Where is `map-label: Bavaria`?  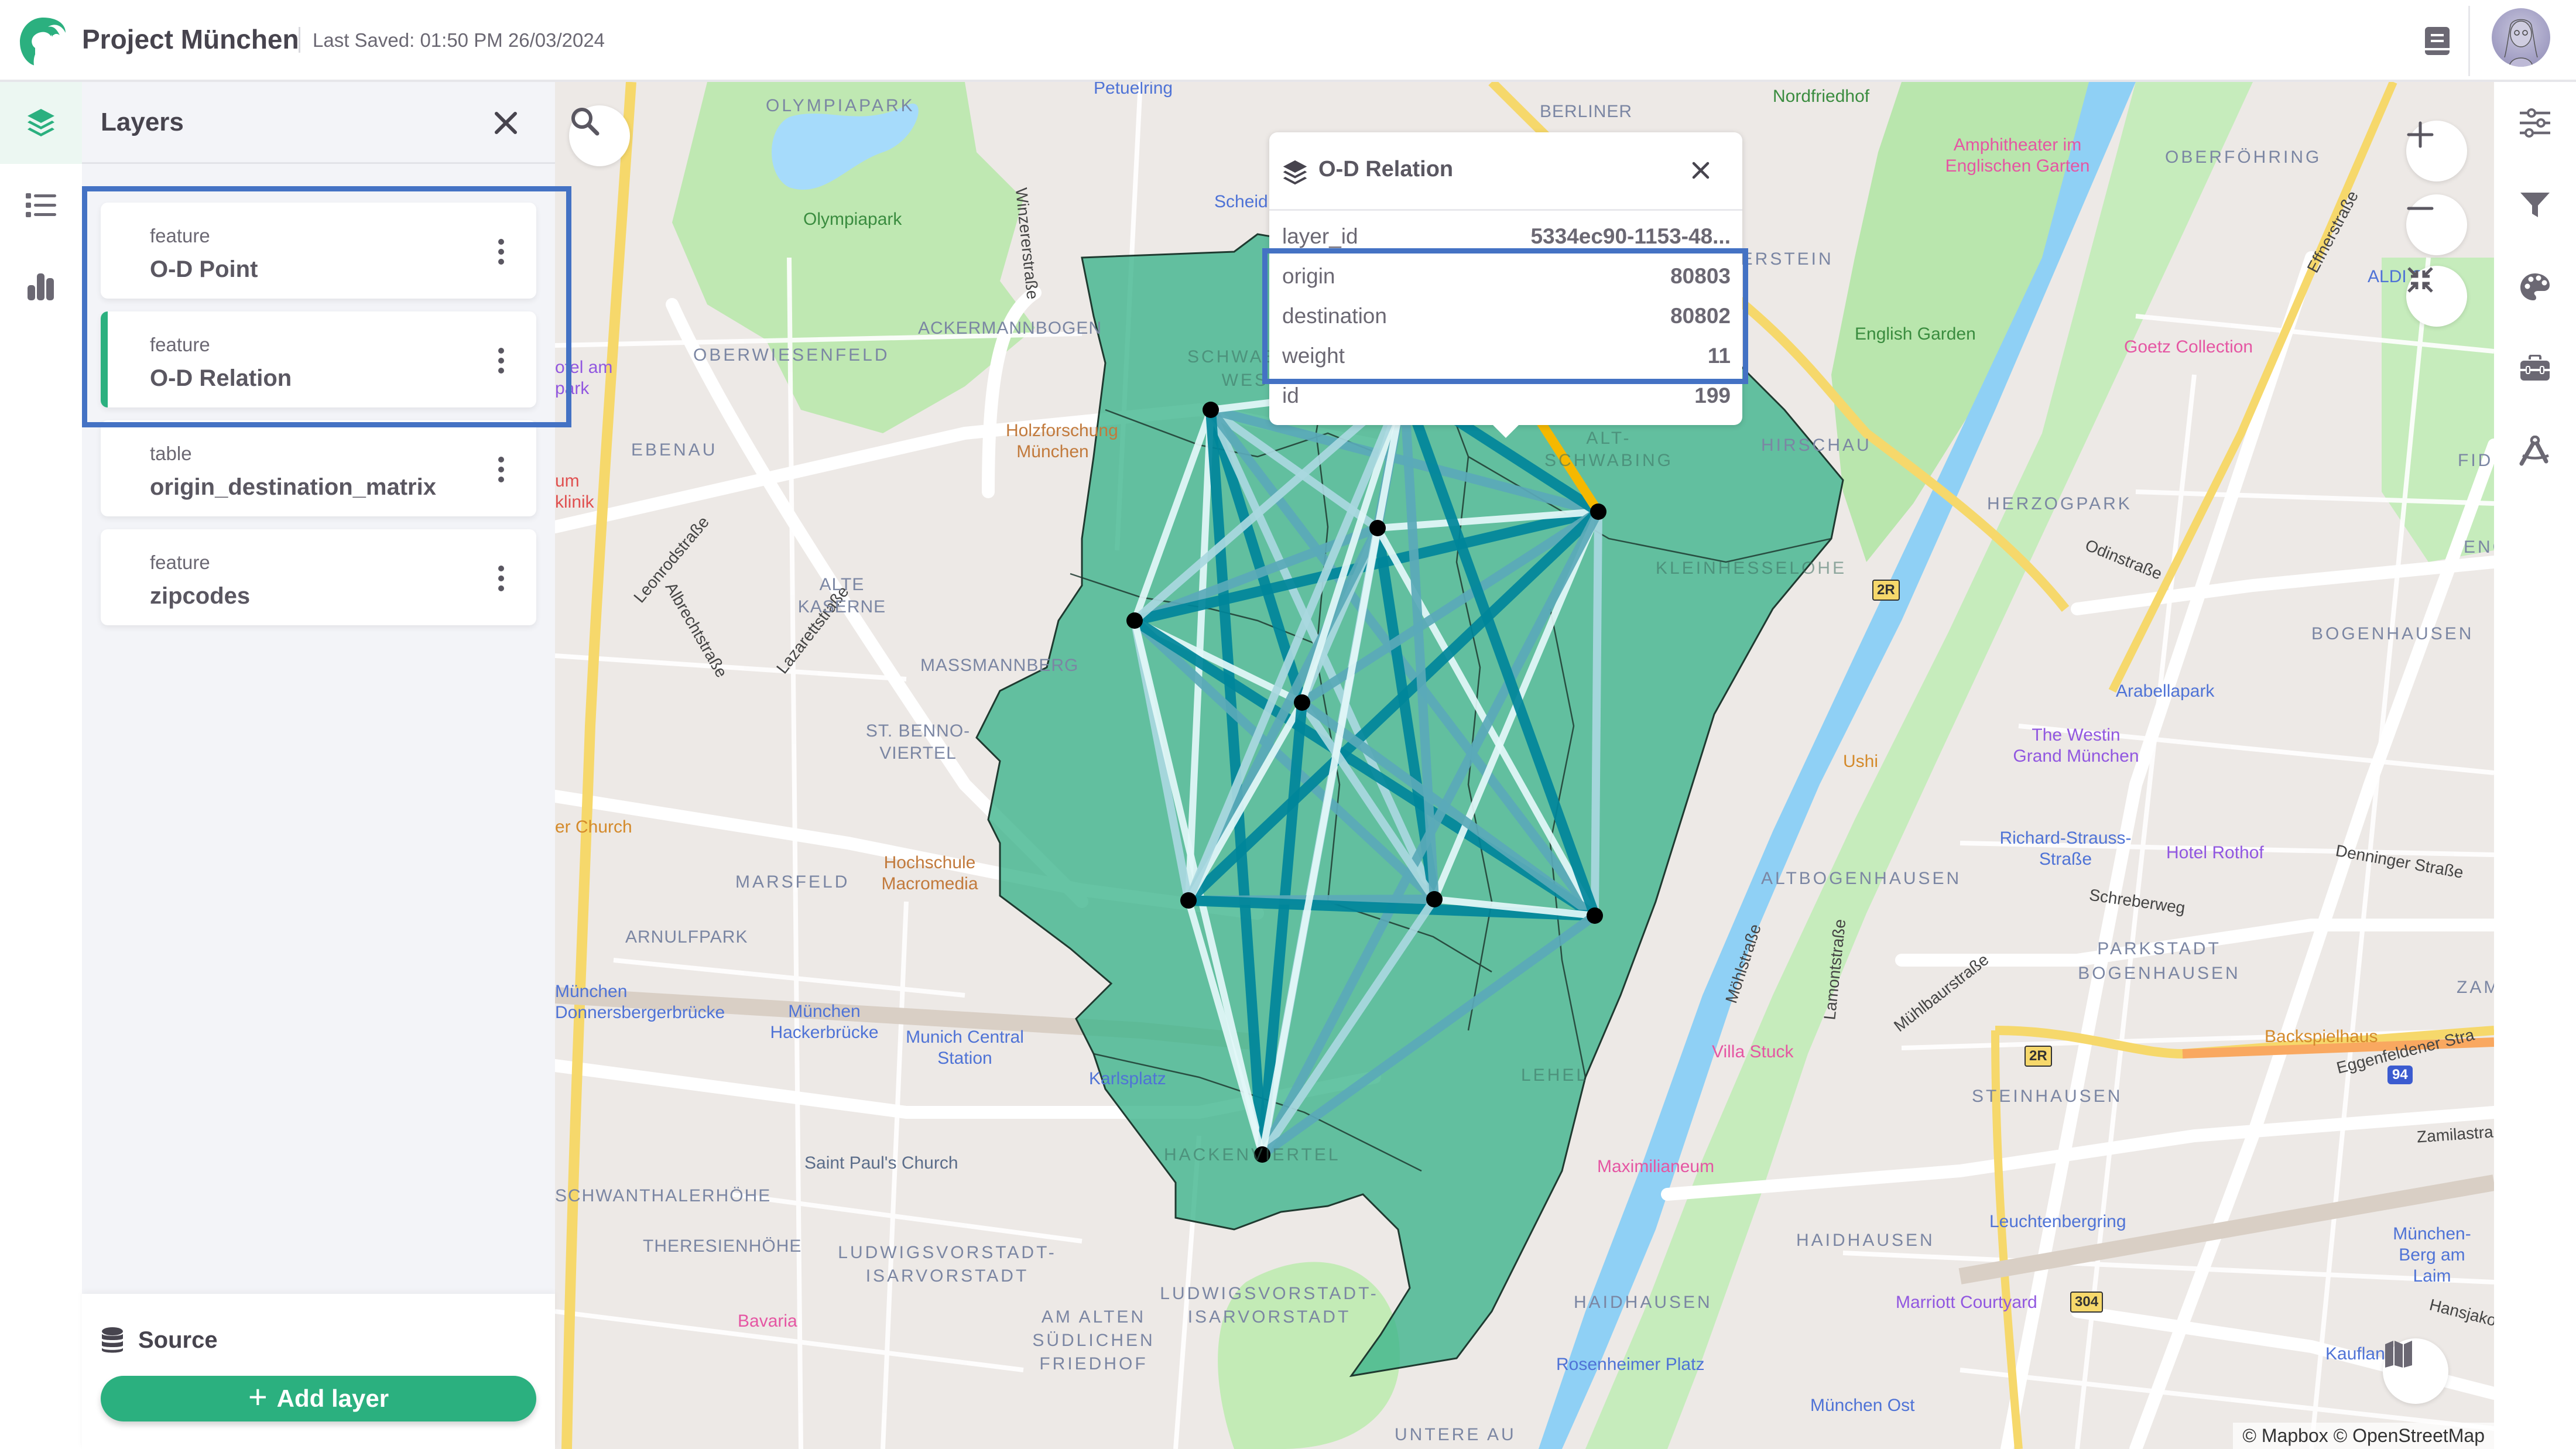
map-label: Bavaria is located at coordinates (767, 1321).